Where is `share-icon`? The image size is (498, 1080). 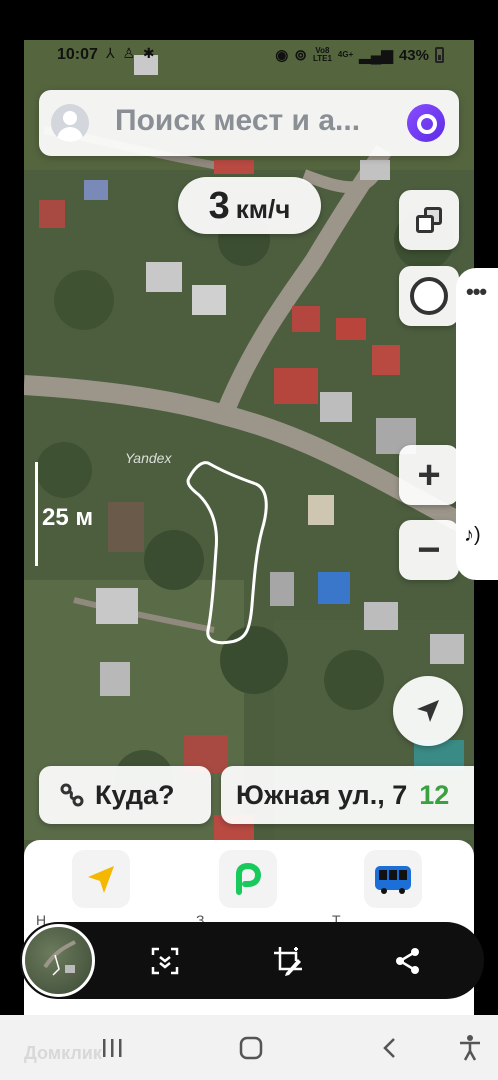
share-icon is located at coordinates (407, 961).